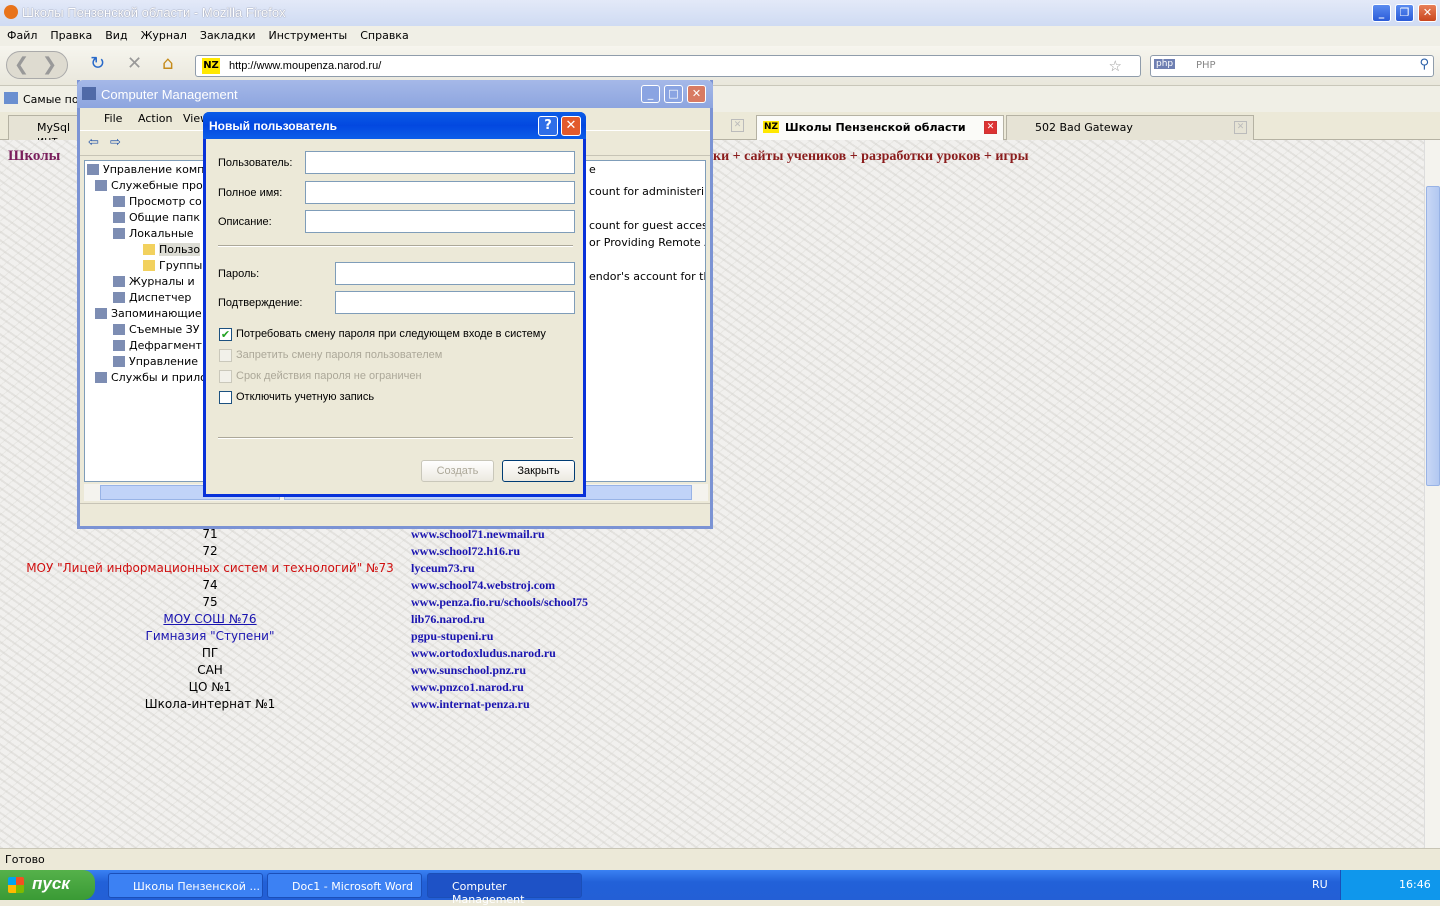 The width and height of the screenshot is (1440, 906). Describe the element at coordinates (16, 885) in the screenshot. I see `windows-logo-icon` at that location.